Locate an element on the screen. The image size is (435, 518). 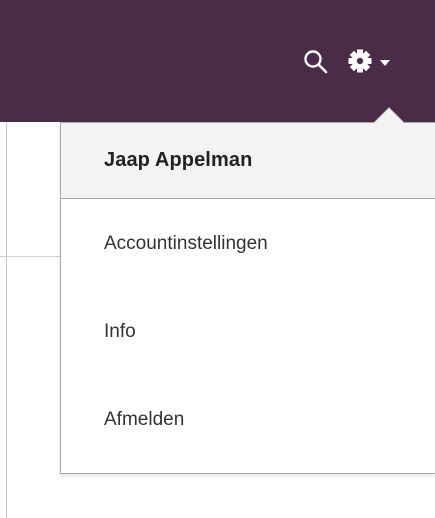
menu-item-label: Info is located at coordinates (120, 331).